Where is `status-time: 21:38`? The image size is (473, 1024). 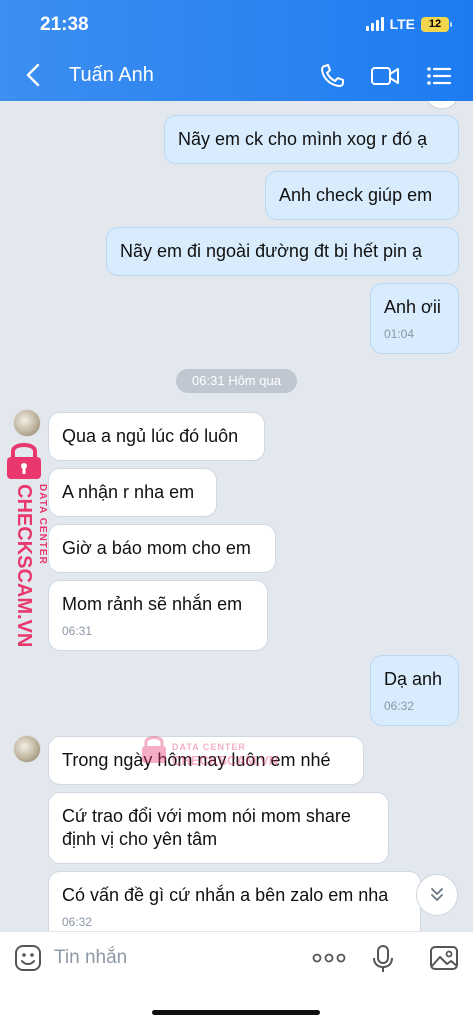 status-time: 21:38 is located at coordinates (64, 24).